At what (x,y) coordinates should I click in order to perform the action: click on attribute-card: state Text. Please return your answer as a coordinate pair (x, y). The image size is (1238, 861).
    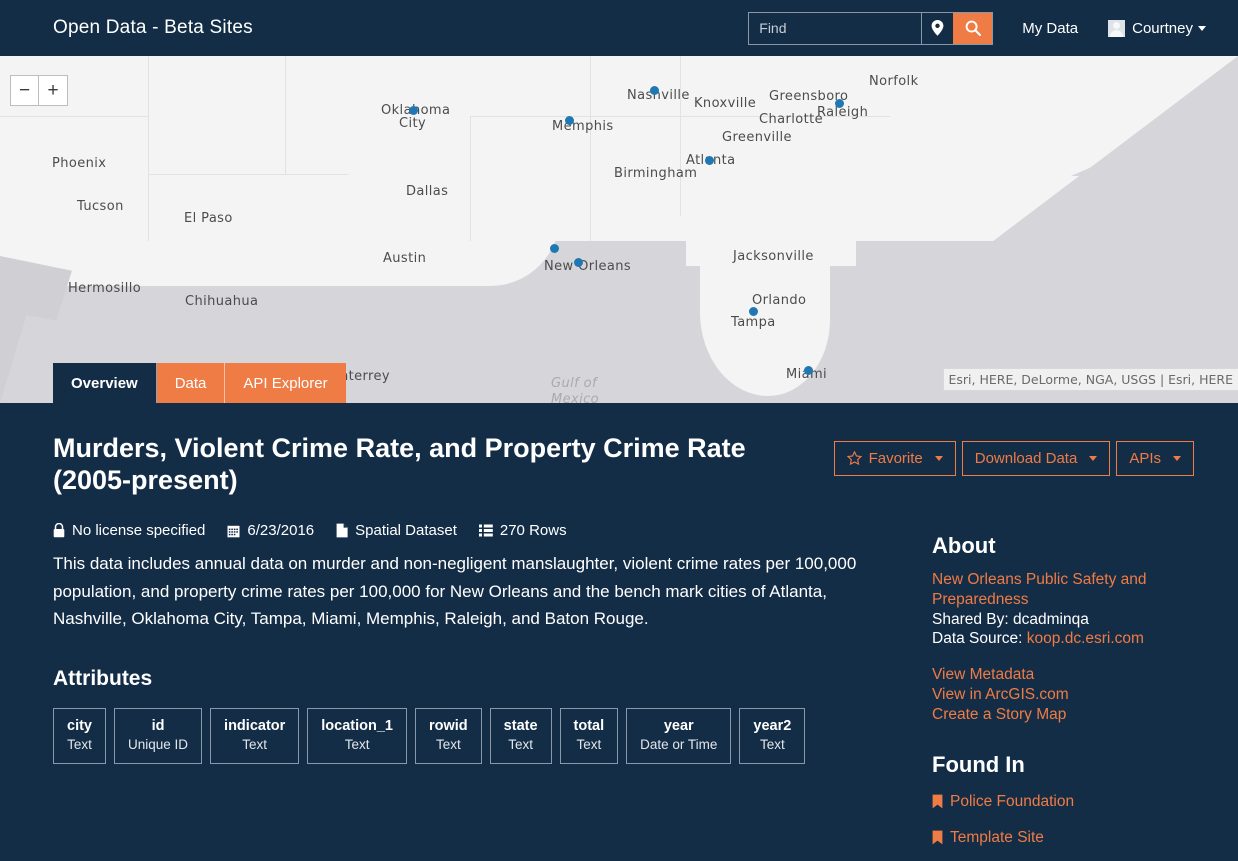
    Looking at the image, I should click on (520, 735).